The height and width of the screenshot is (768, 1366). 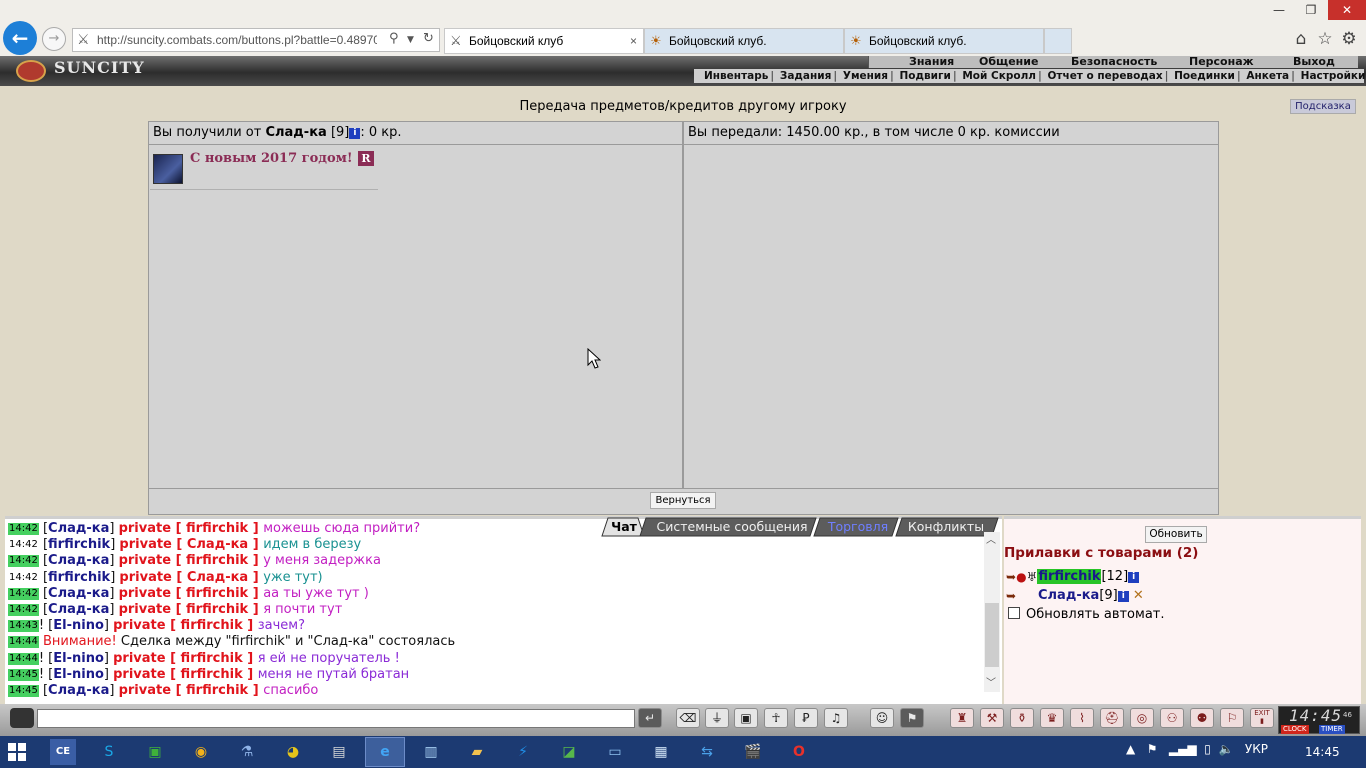 I want to click on clapper-icon: 🎬, so click(x=753, y=752).